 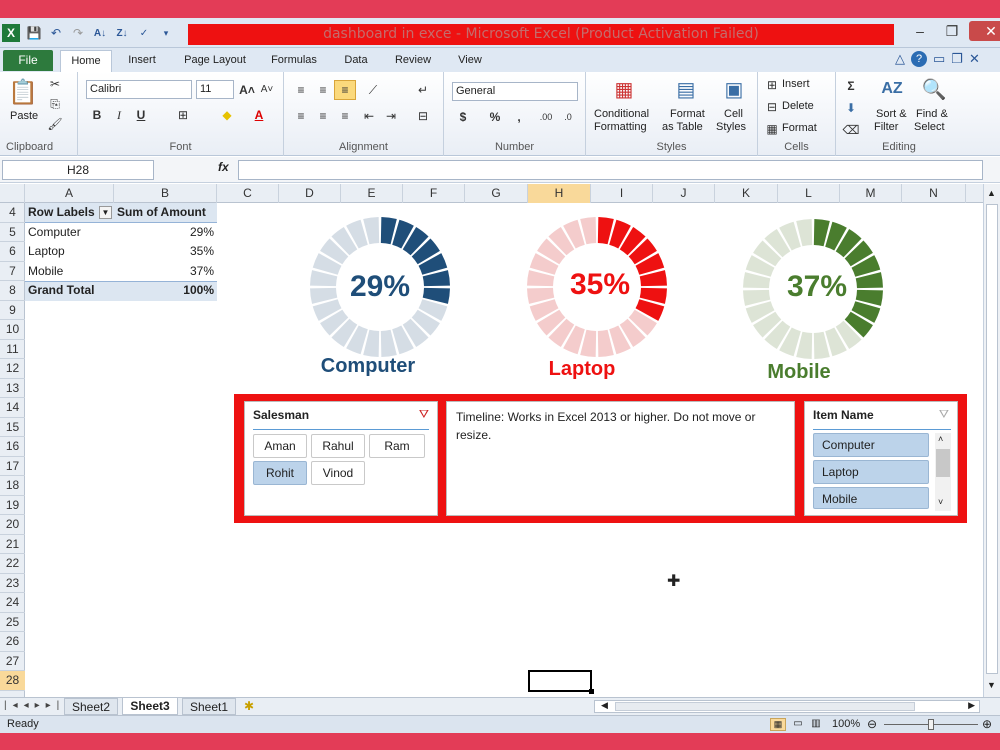 I want to click on normal-view-icon: ▦, so click(x=778, y=724).